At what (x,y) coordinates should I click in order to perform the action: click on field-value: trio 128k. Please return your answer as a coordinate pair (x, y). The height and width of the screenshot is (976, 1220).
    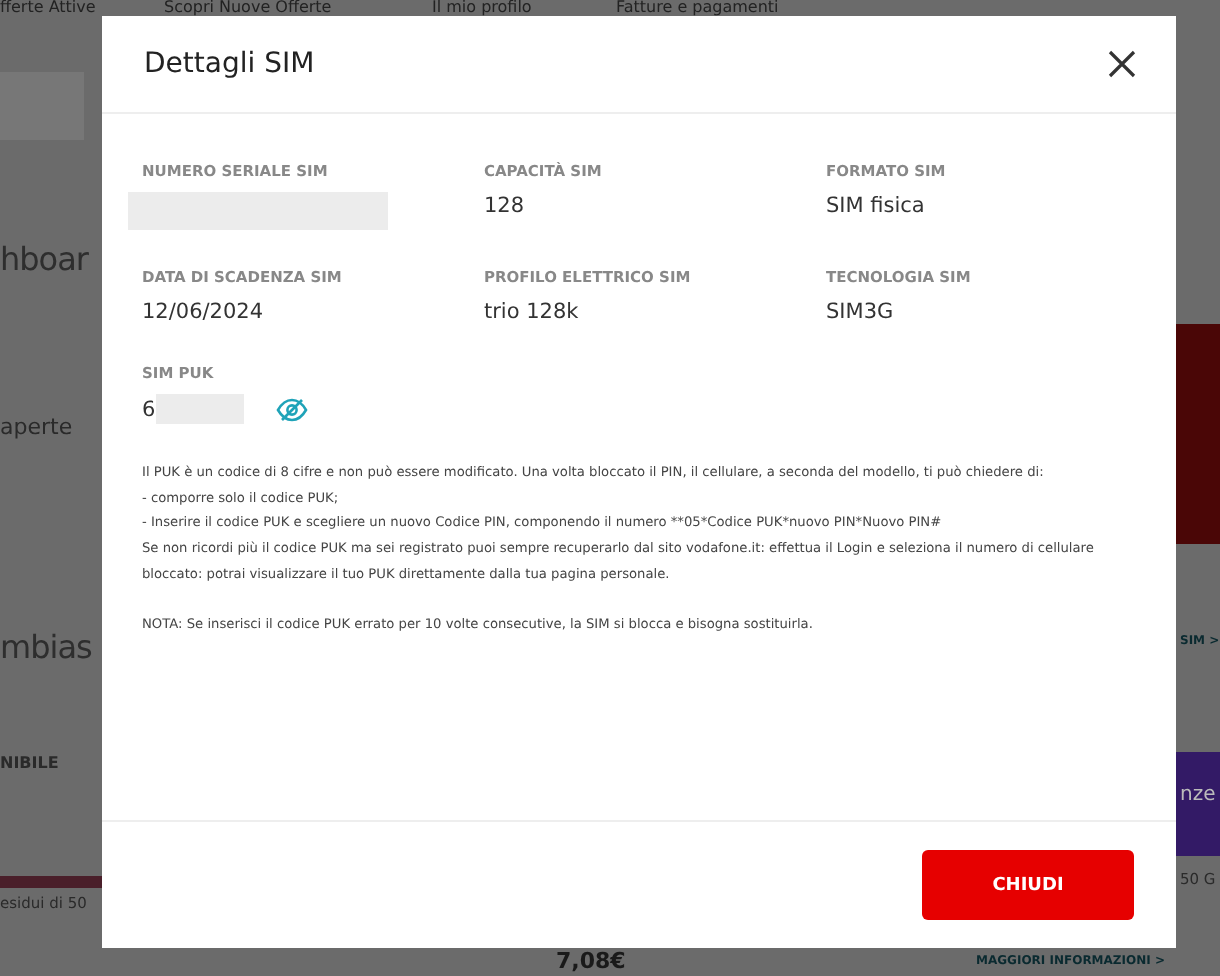
    Looking at the image, I should click on (532, 312).